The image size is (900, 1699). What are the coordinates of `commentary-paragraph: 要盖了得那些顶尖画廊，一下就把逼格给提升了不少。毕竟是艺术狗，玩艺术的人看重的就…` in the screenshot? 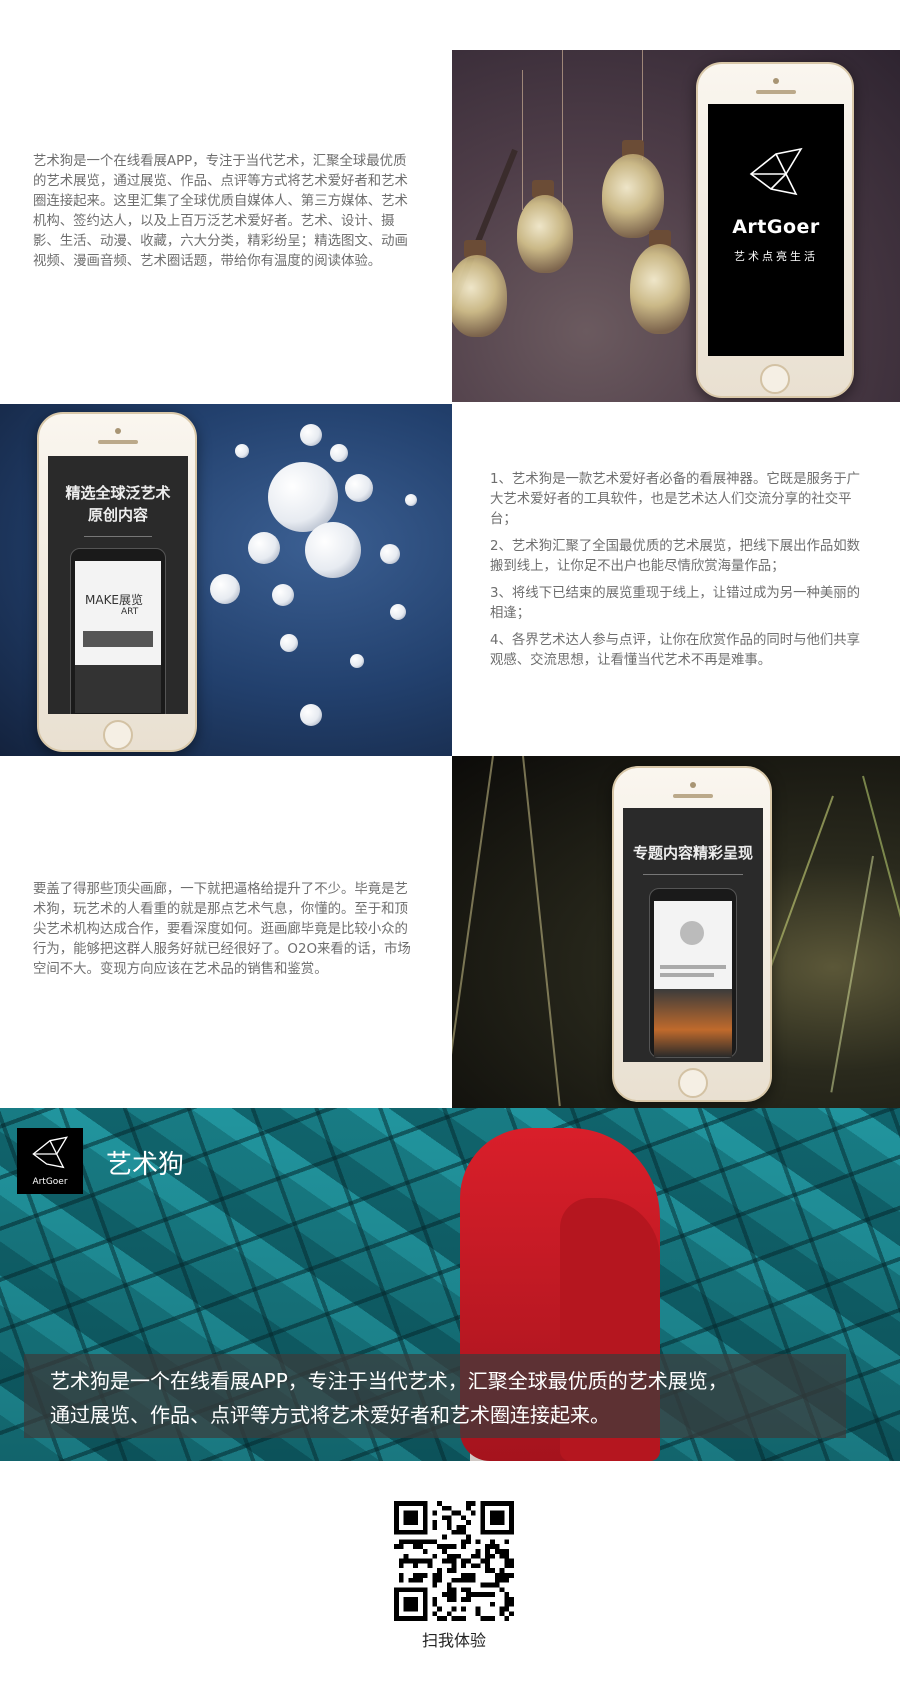 It's located at (222, 929).